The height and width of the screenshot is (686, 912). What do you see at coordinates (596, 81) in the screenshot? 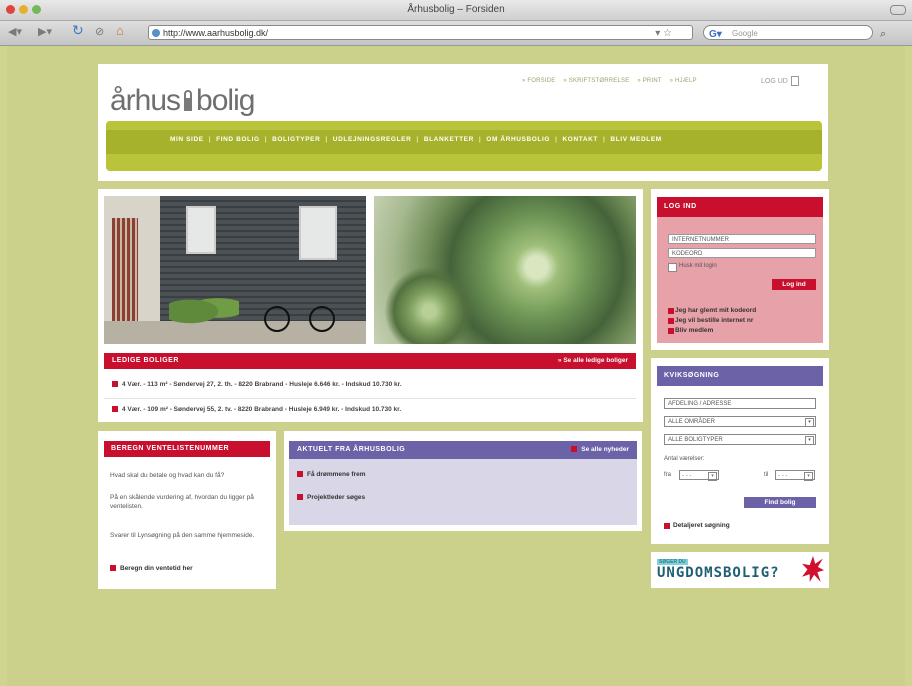
I see `top-link-fontsize: » SKRIFTSTØRRELSE` at bounding box center [596, 81].